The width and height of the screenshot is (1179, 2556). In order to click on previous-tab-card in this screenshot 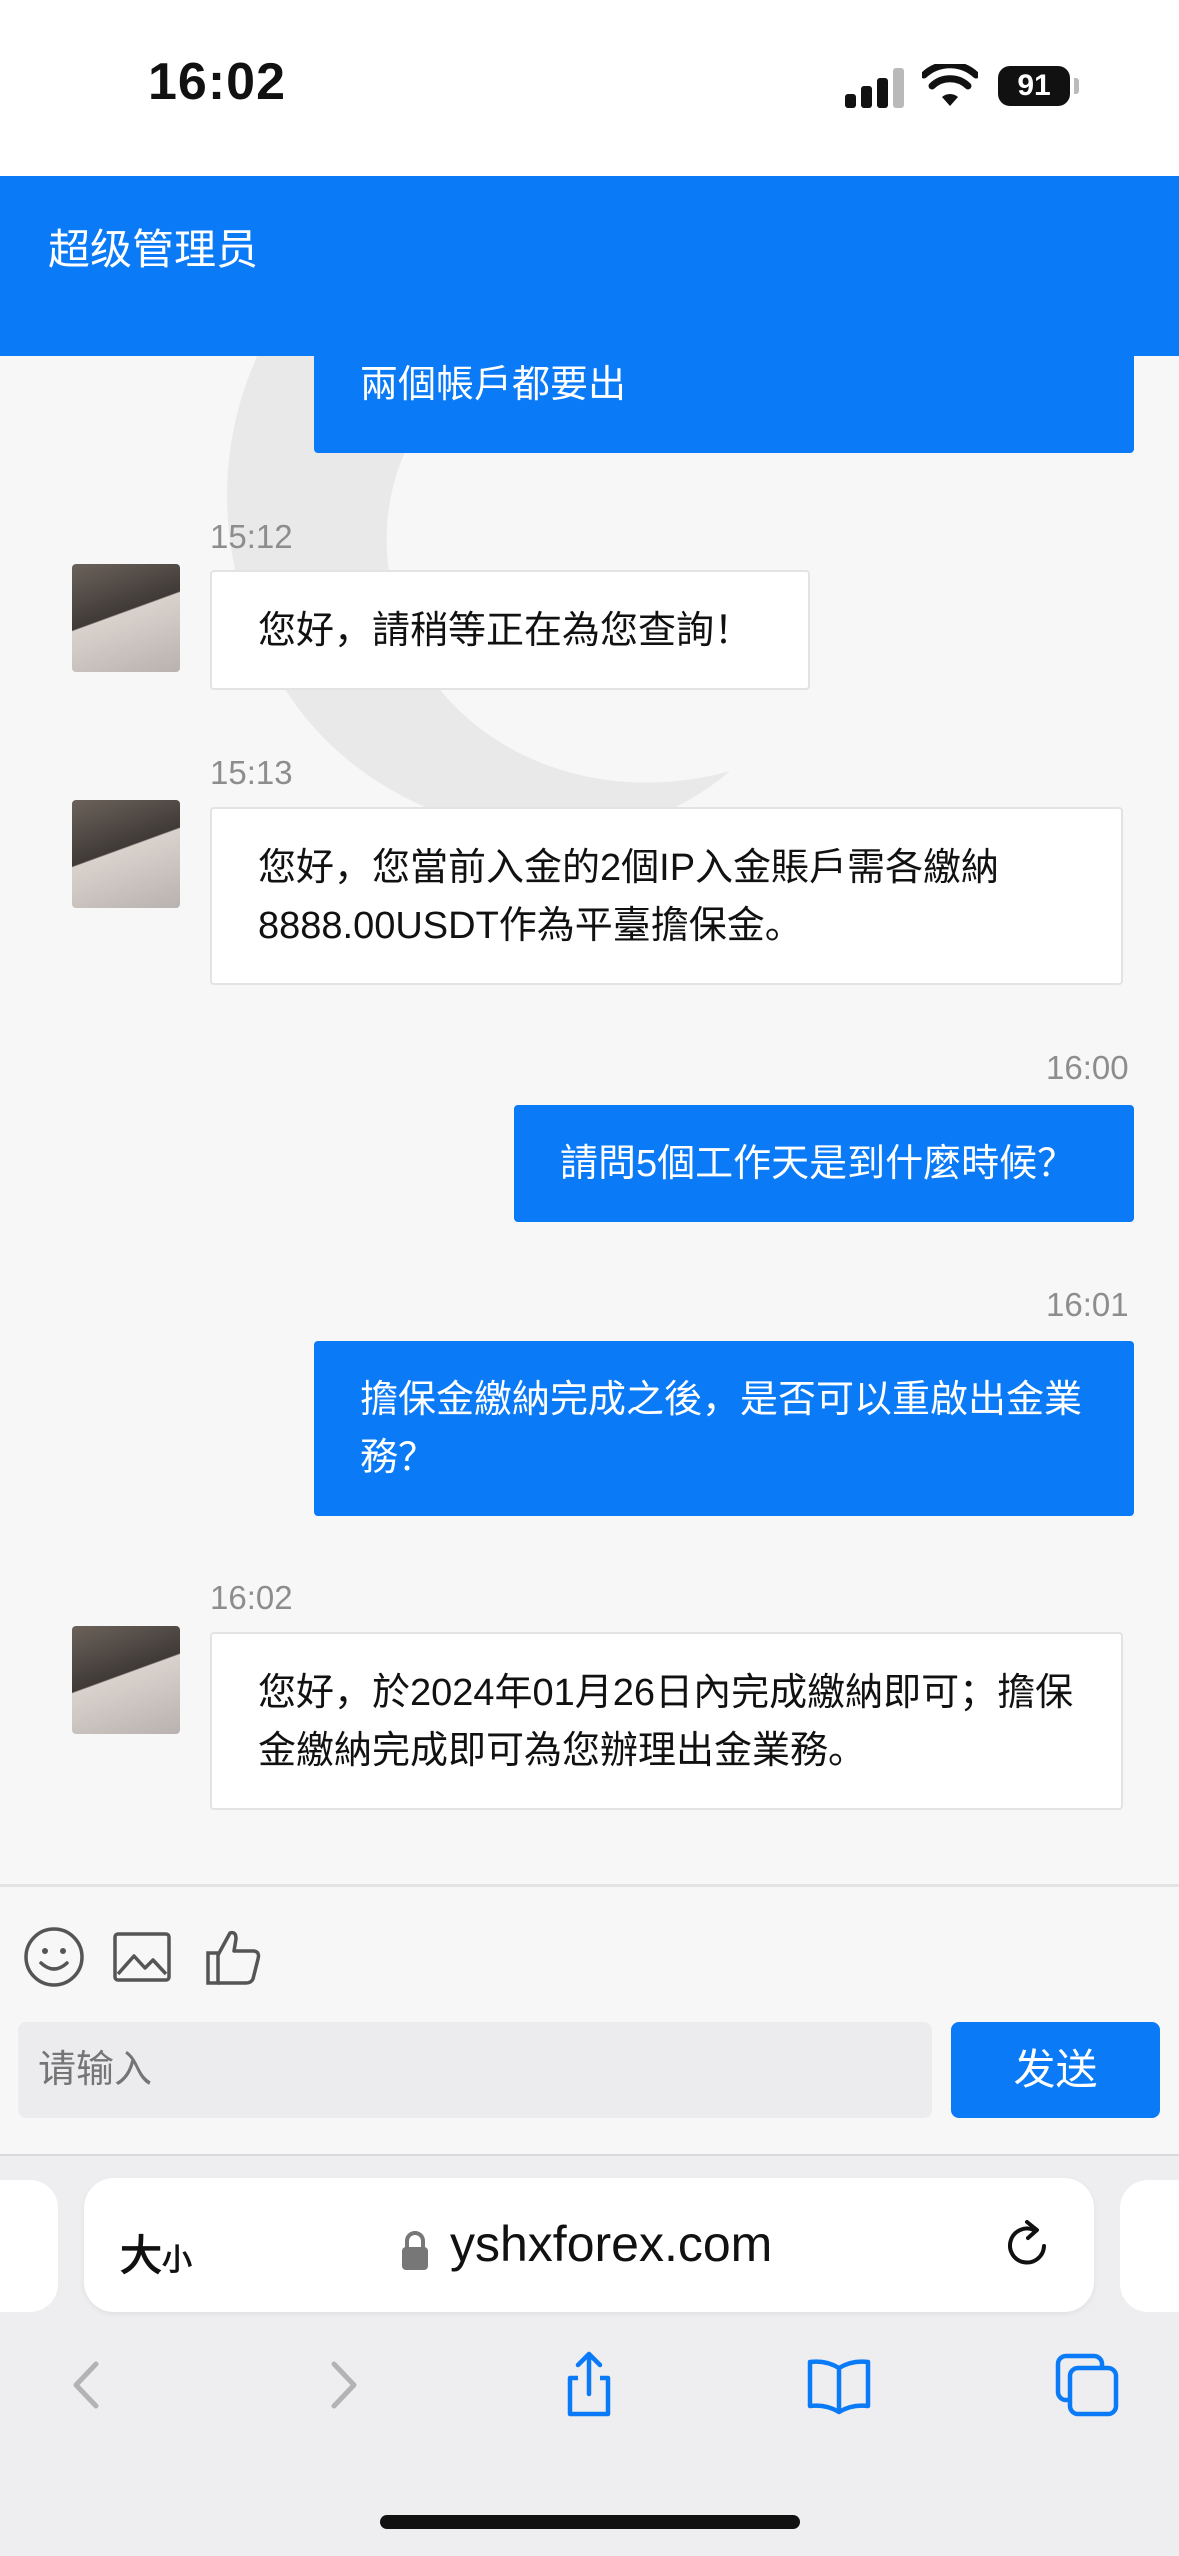, I will do `click(29, 2246)`.